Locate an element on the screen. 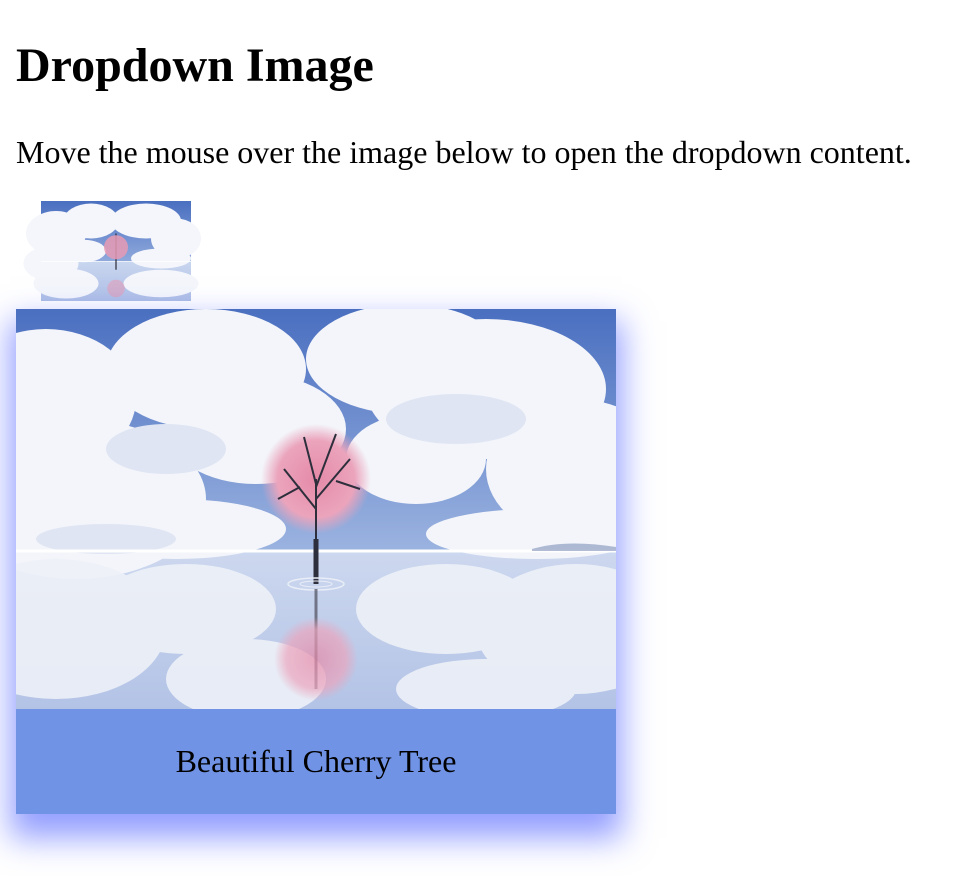  page-title: Dropdown Image is located at coordinates (195, 65).